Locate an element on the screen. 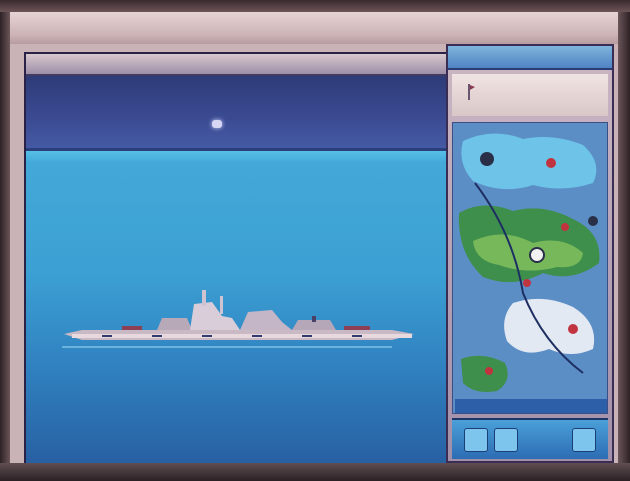  side-panel-info is located at coordinates (530, 95).